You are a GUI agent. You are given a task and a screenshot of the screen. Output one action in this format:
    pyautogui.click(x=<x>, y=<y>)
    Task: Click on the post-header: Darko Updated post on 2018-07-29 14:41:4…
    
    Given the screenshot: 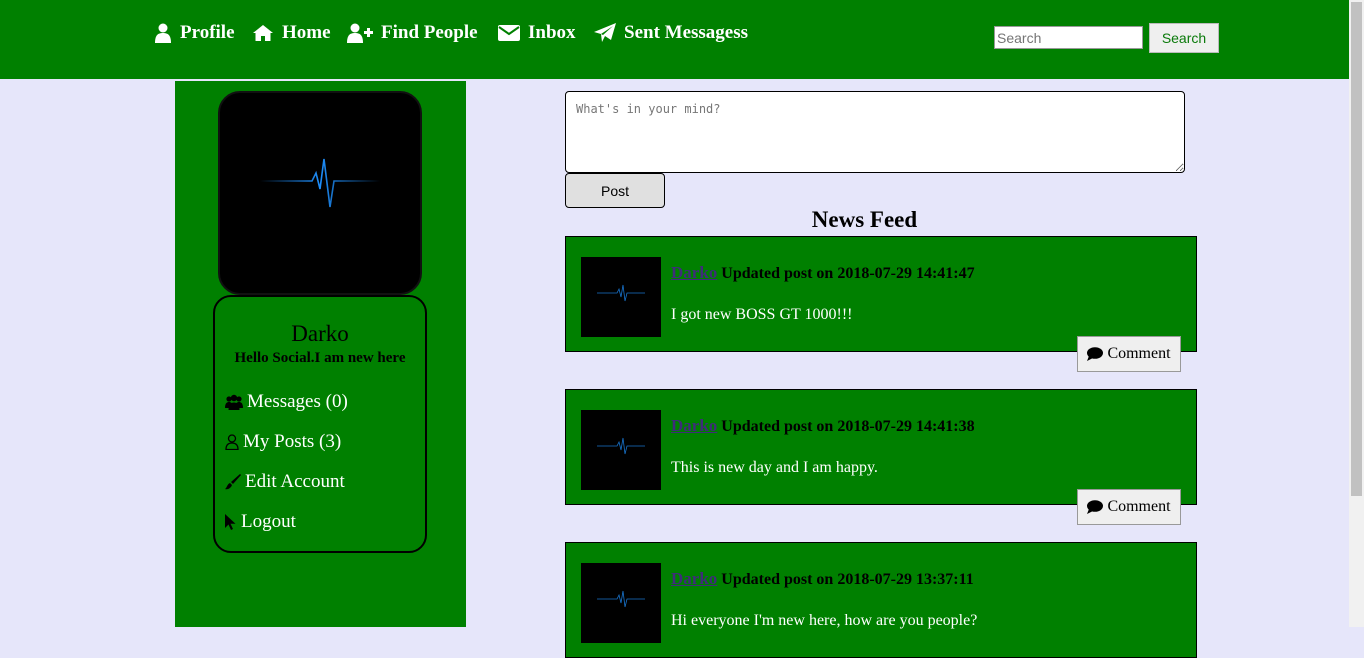 What is the action you would take?
    pyautogui.click(x=823, y=273)
    